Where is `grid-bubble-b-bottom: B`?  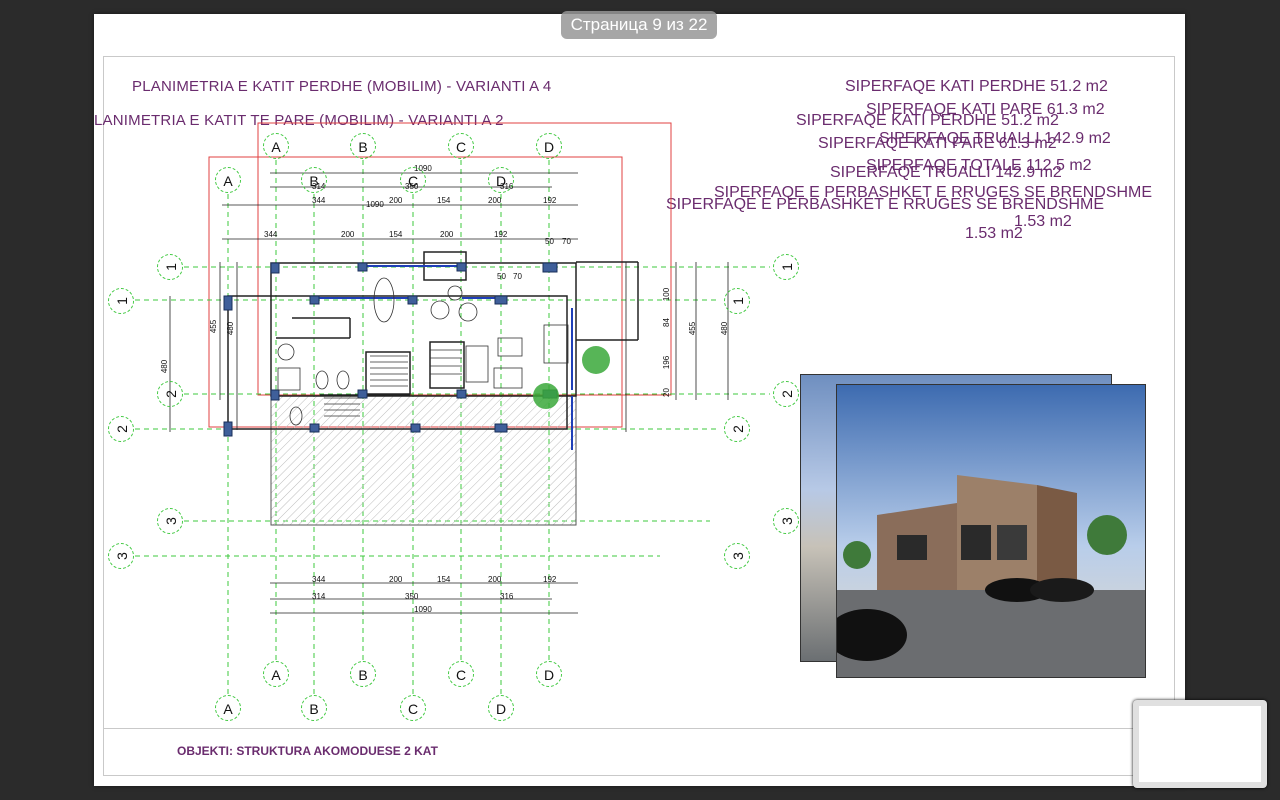 grid-bubble-b-bottom: B is located at coordinates (363, 674).